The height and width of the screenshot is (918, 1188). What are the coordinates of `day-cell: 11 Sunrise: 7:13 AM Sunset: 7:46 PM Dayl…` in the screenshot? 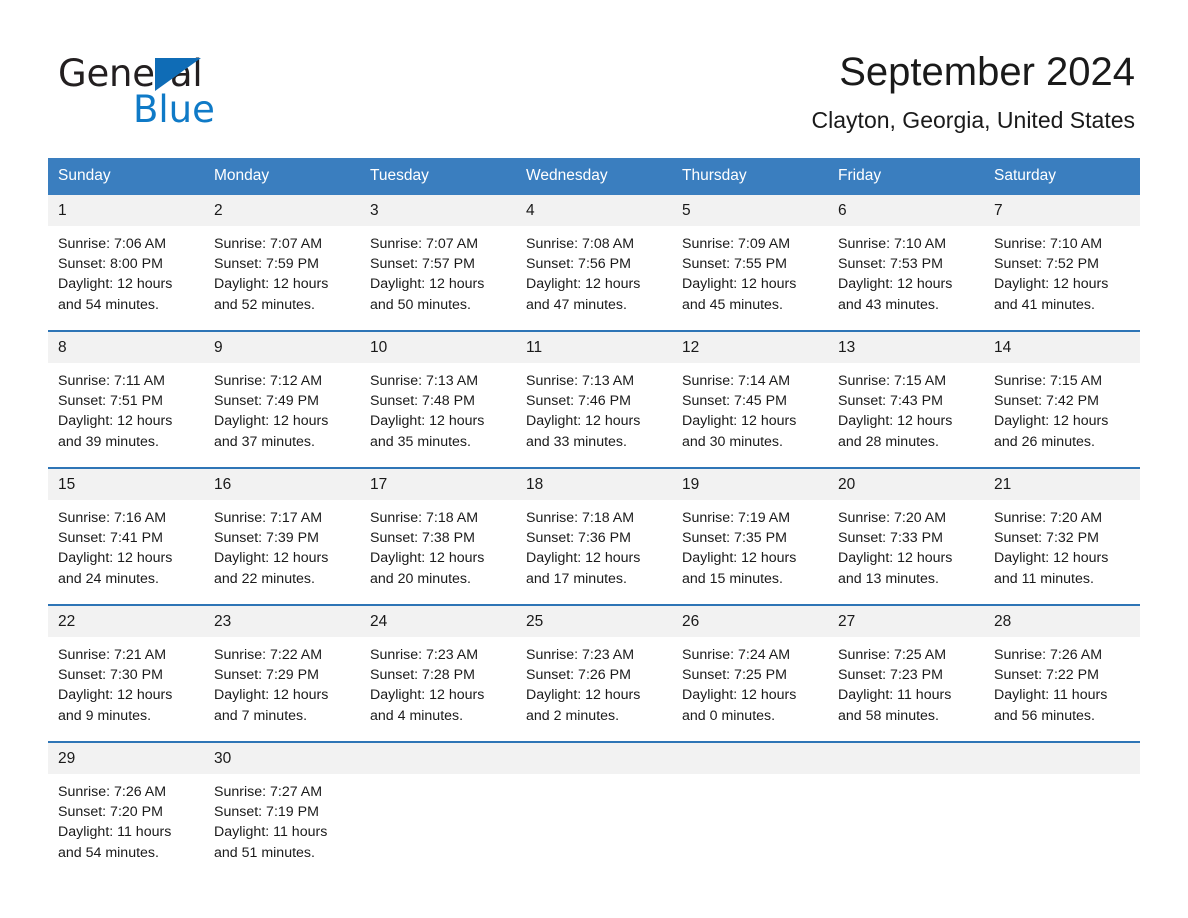 It's located at (594, 399).